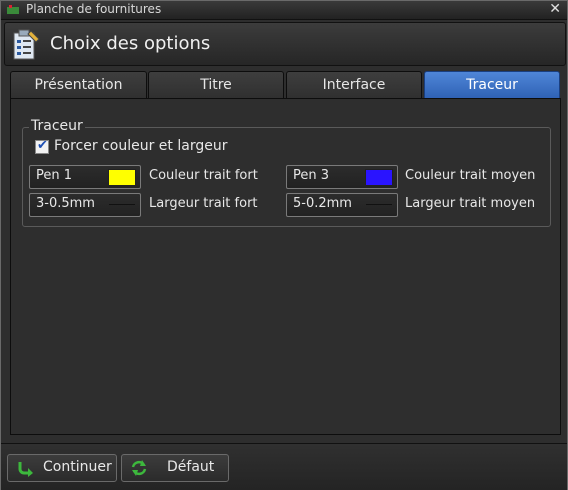 The width and height of the screenshot is (568, 490). Describe the element at coordinates (342, 177) in the screenshot. I see `medium-color-select: Pen 3` at that location.